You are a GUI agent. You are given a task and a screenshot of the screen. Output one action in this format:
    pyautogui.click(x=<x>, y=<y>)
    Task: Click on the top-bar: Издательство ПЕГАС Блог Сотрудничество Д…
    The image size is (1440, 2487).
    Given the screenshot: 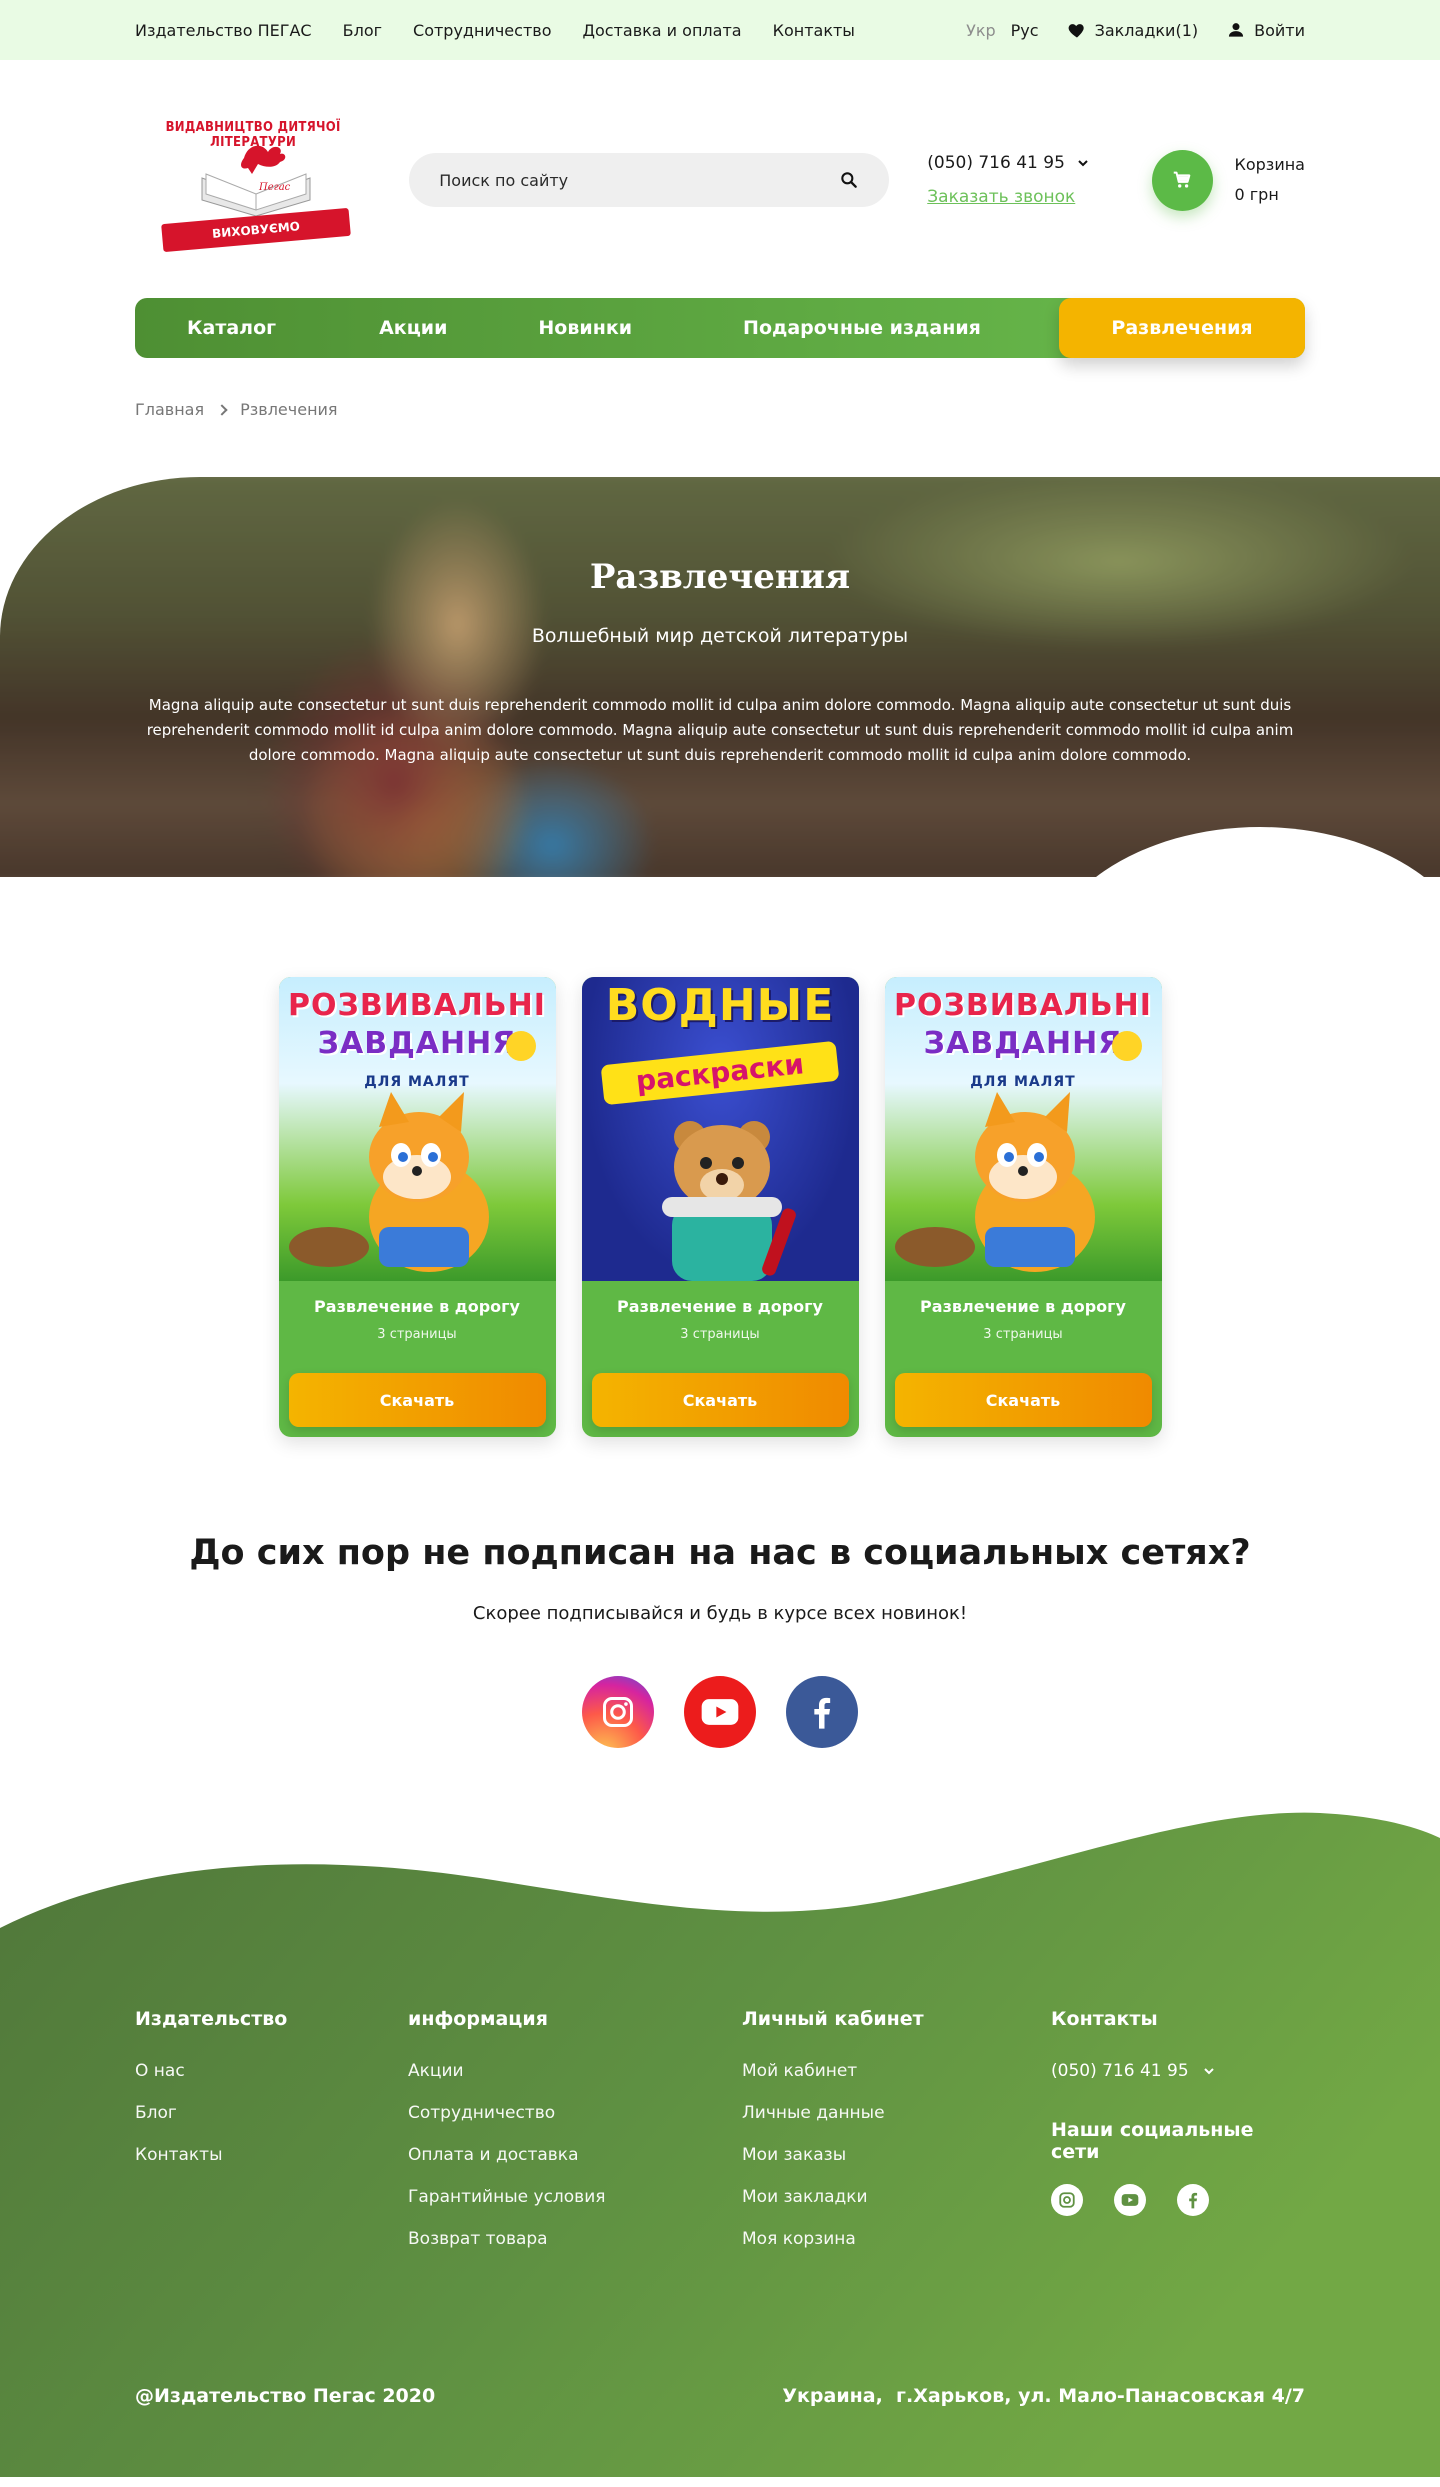 What is the action you would take?
    pyautogui.click(x=720, y=30)
    